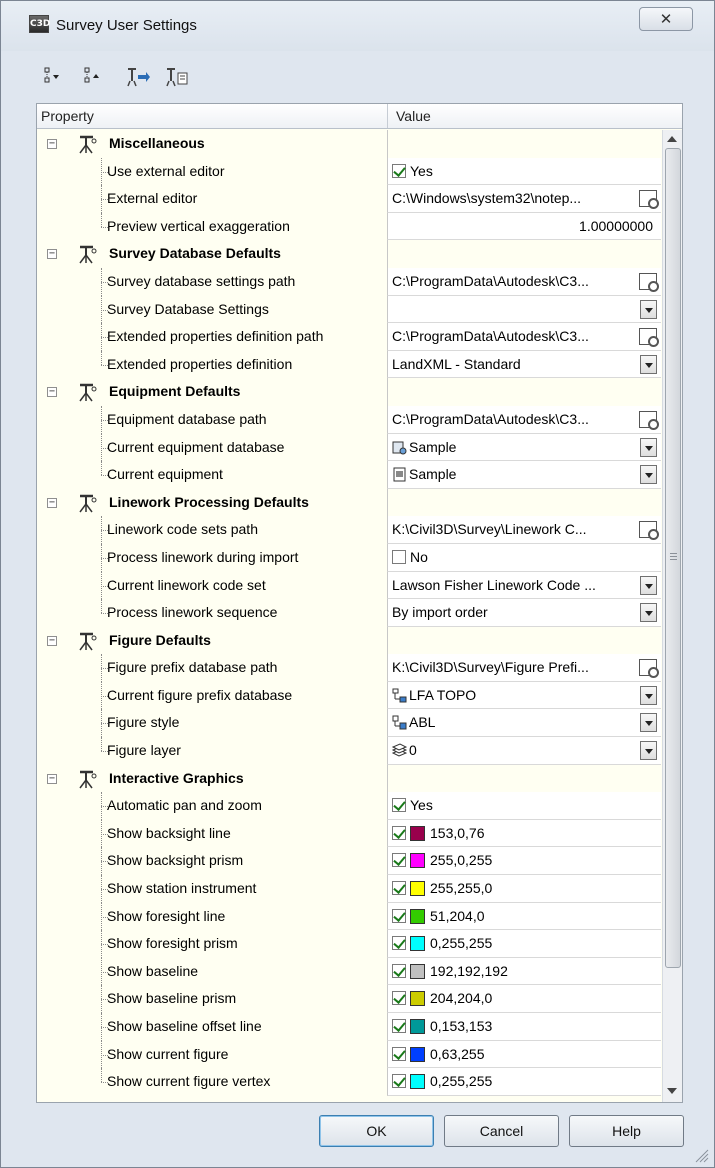 This screenshot has width=715, height=1168. Describe the element at coordinates (349, 447) in the screenshot. I see `property-row-current-equipment-database: Current equipment database Sample` at that location.